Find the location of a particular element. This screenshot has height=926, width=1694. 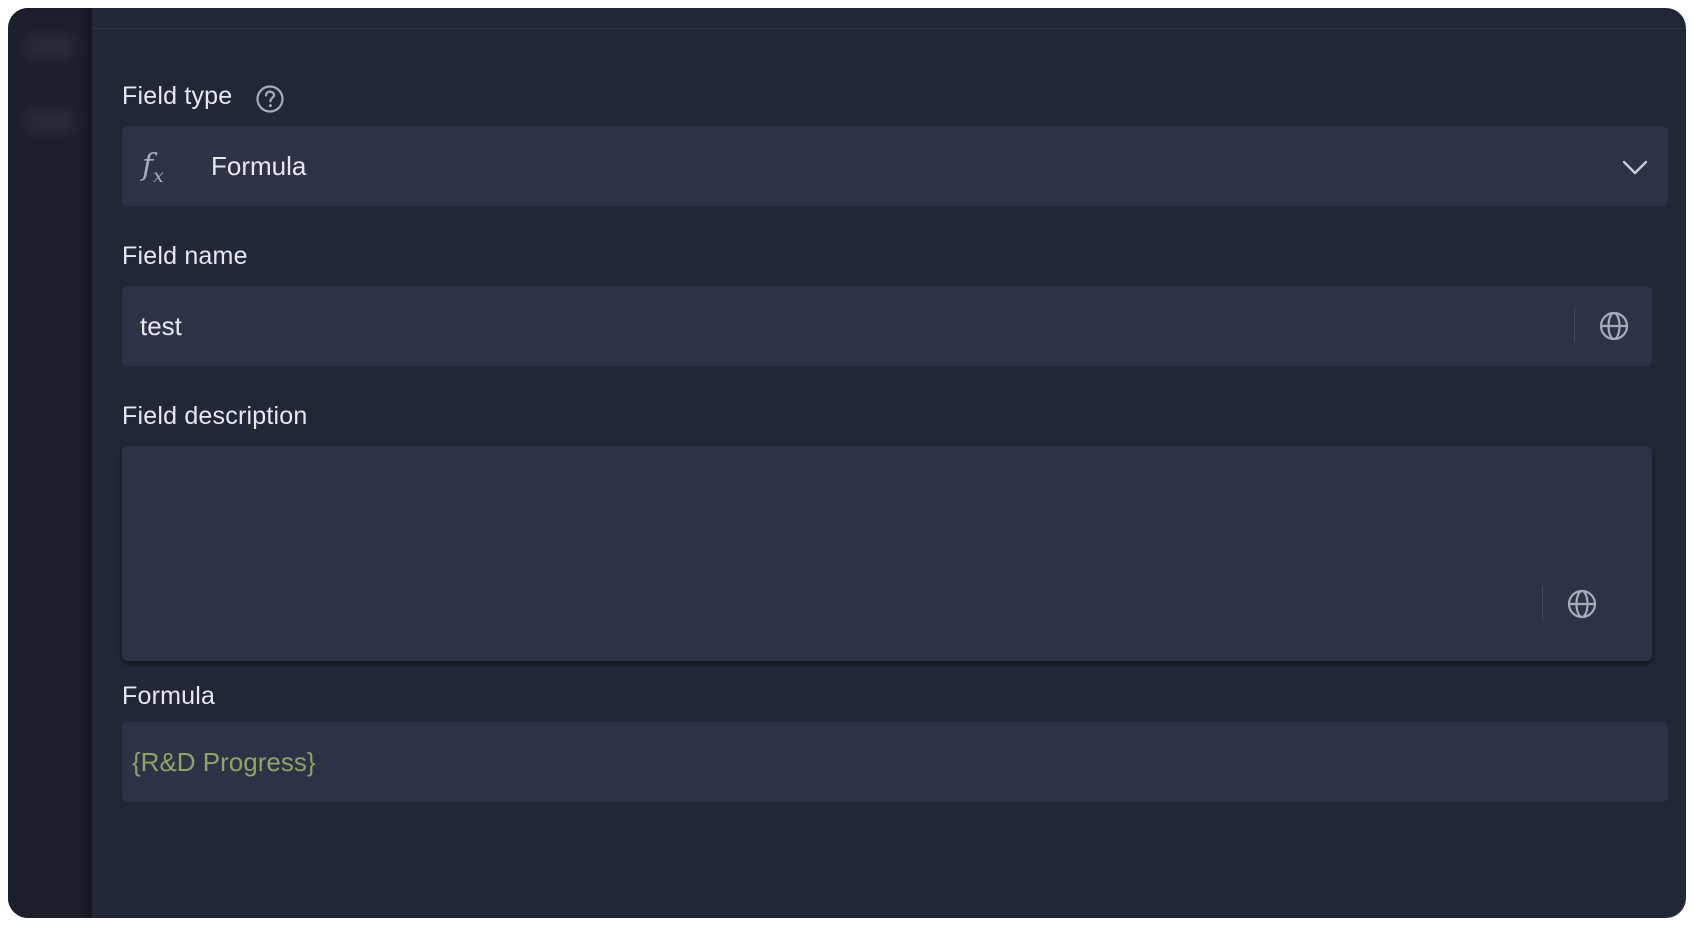

sidebar-strip is located at coordinates (49, 463).